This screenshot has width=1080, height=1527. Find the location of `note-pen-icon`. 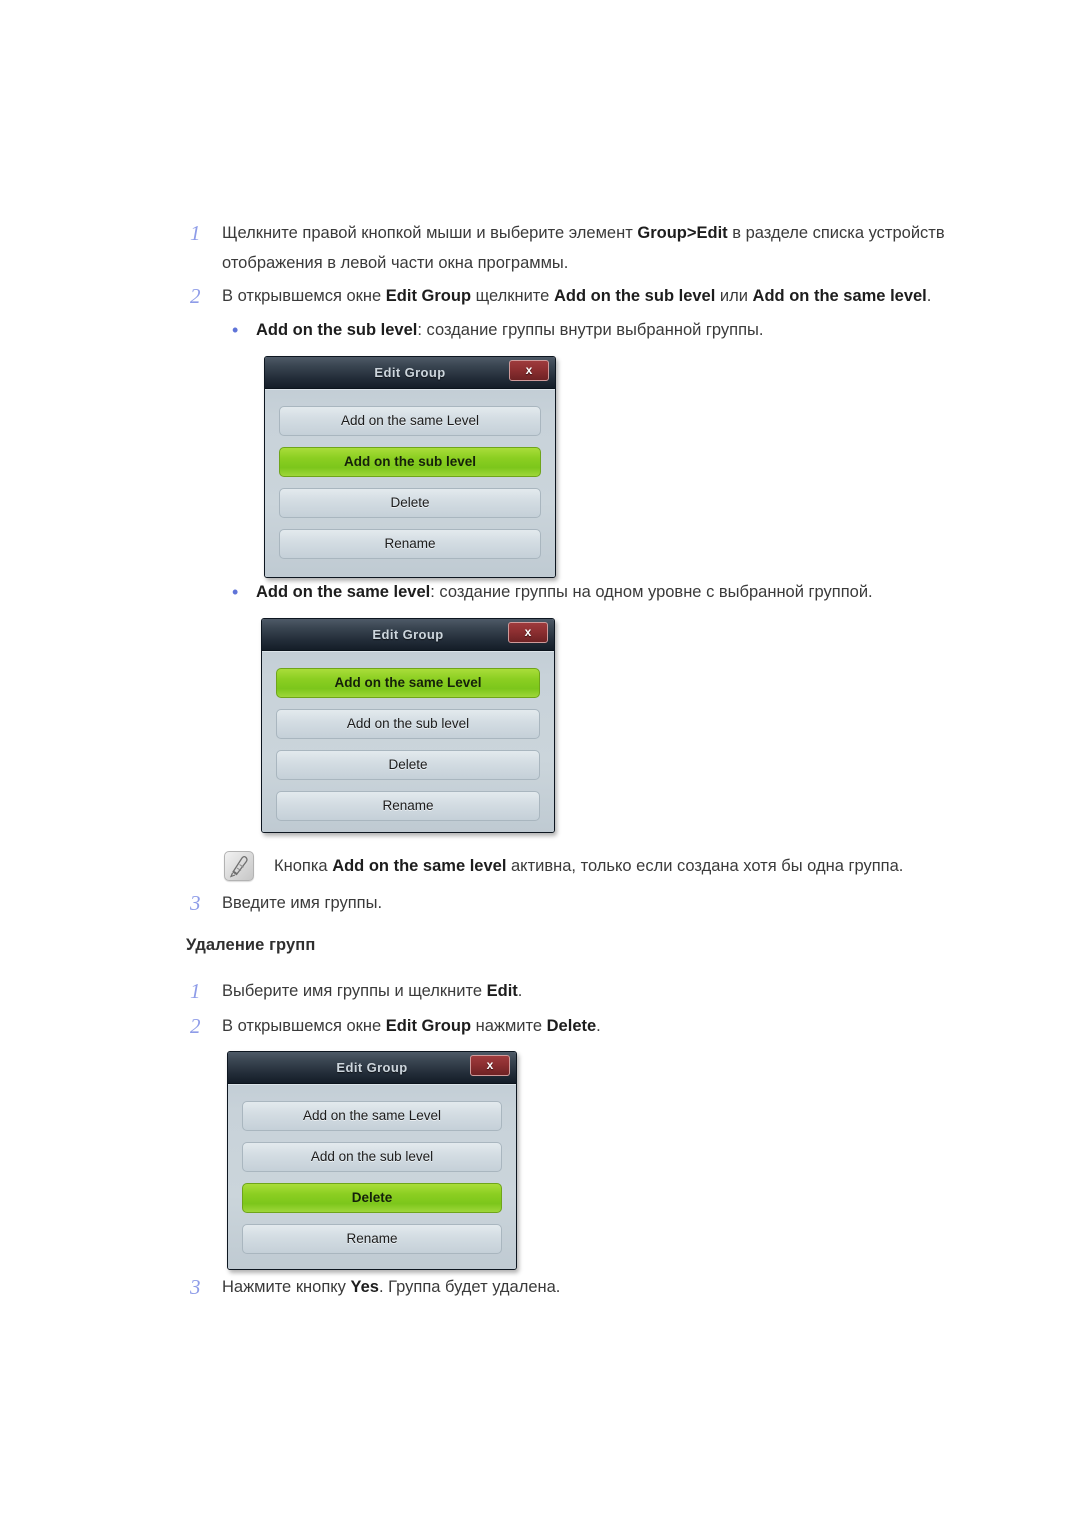

note-pen-icon is located at coordinates (239, 866).